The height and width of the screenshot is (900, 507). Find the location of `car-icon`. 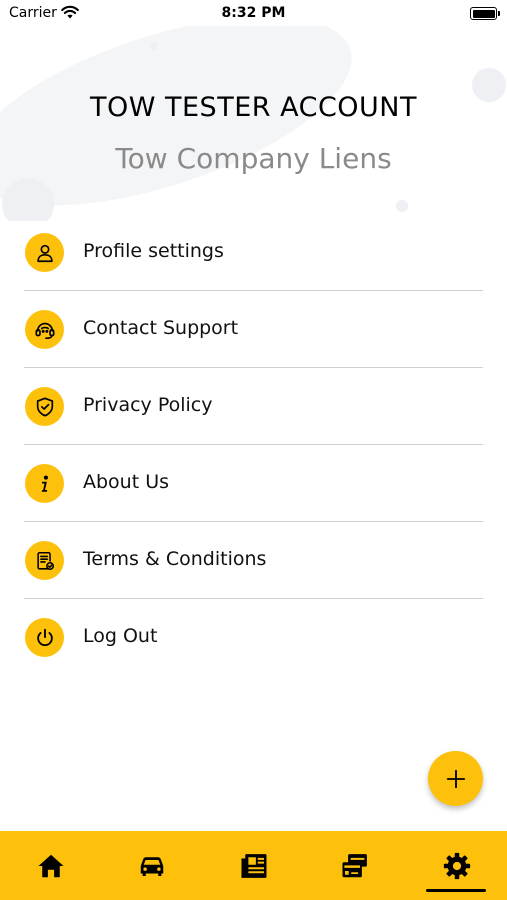

car-icon is located at coordinates (151, 866).